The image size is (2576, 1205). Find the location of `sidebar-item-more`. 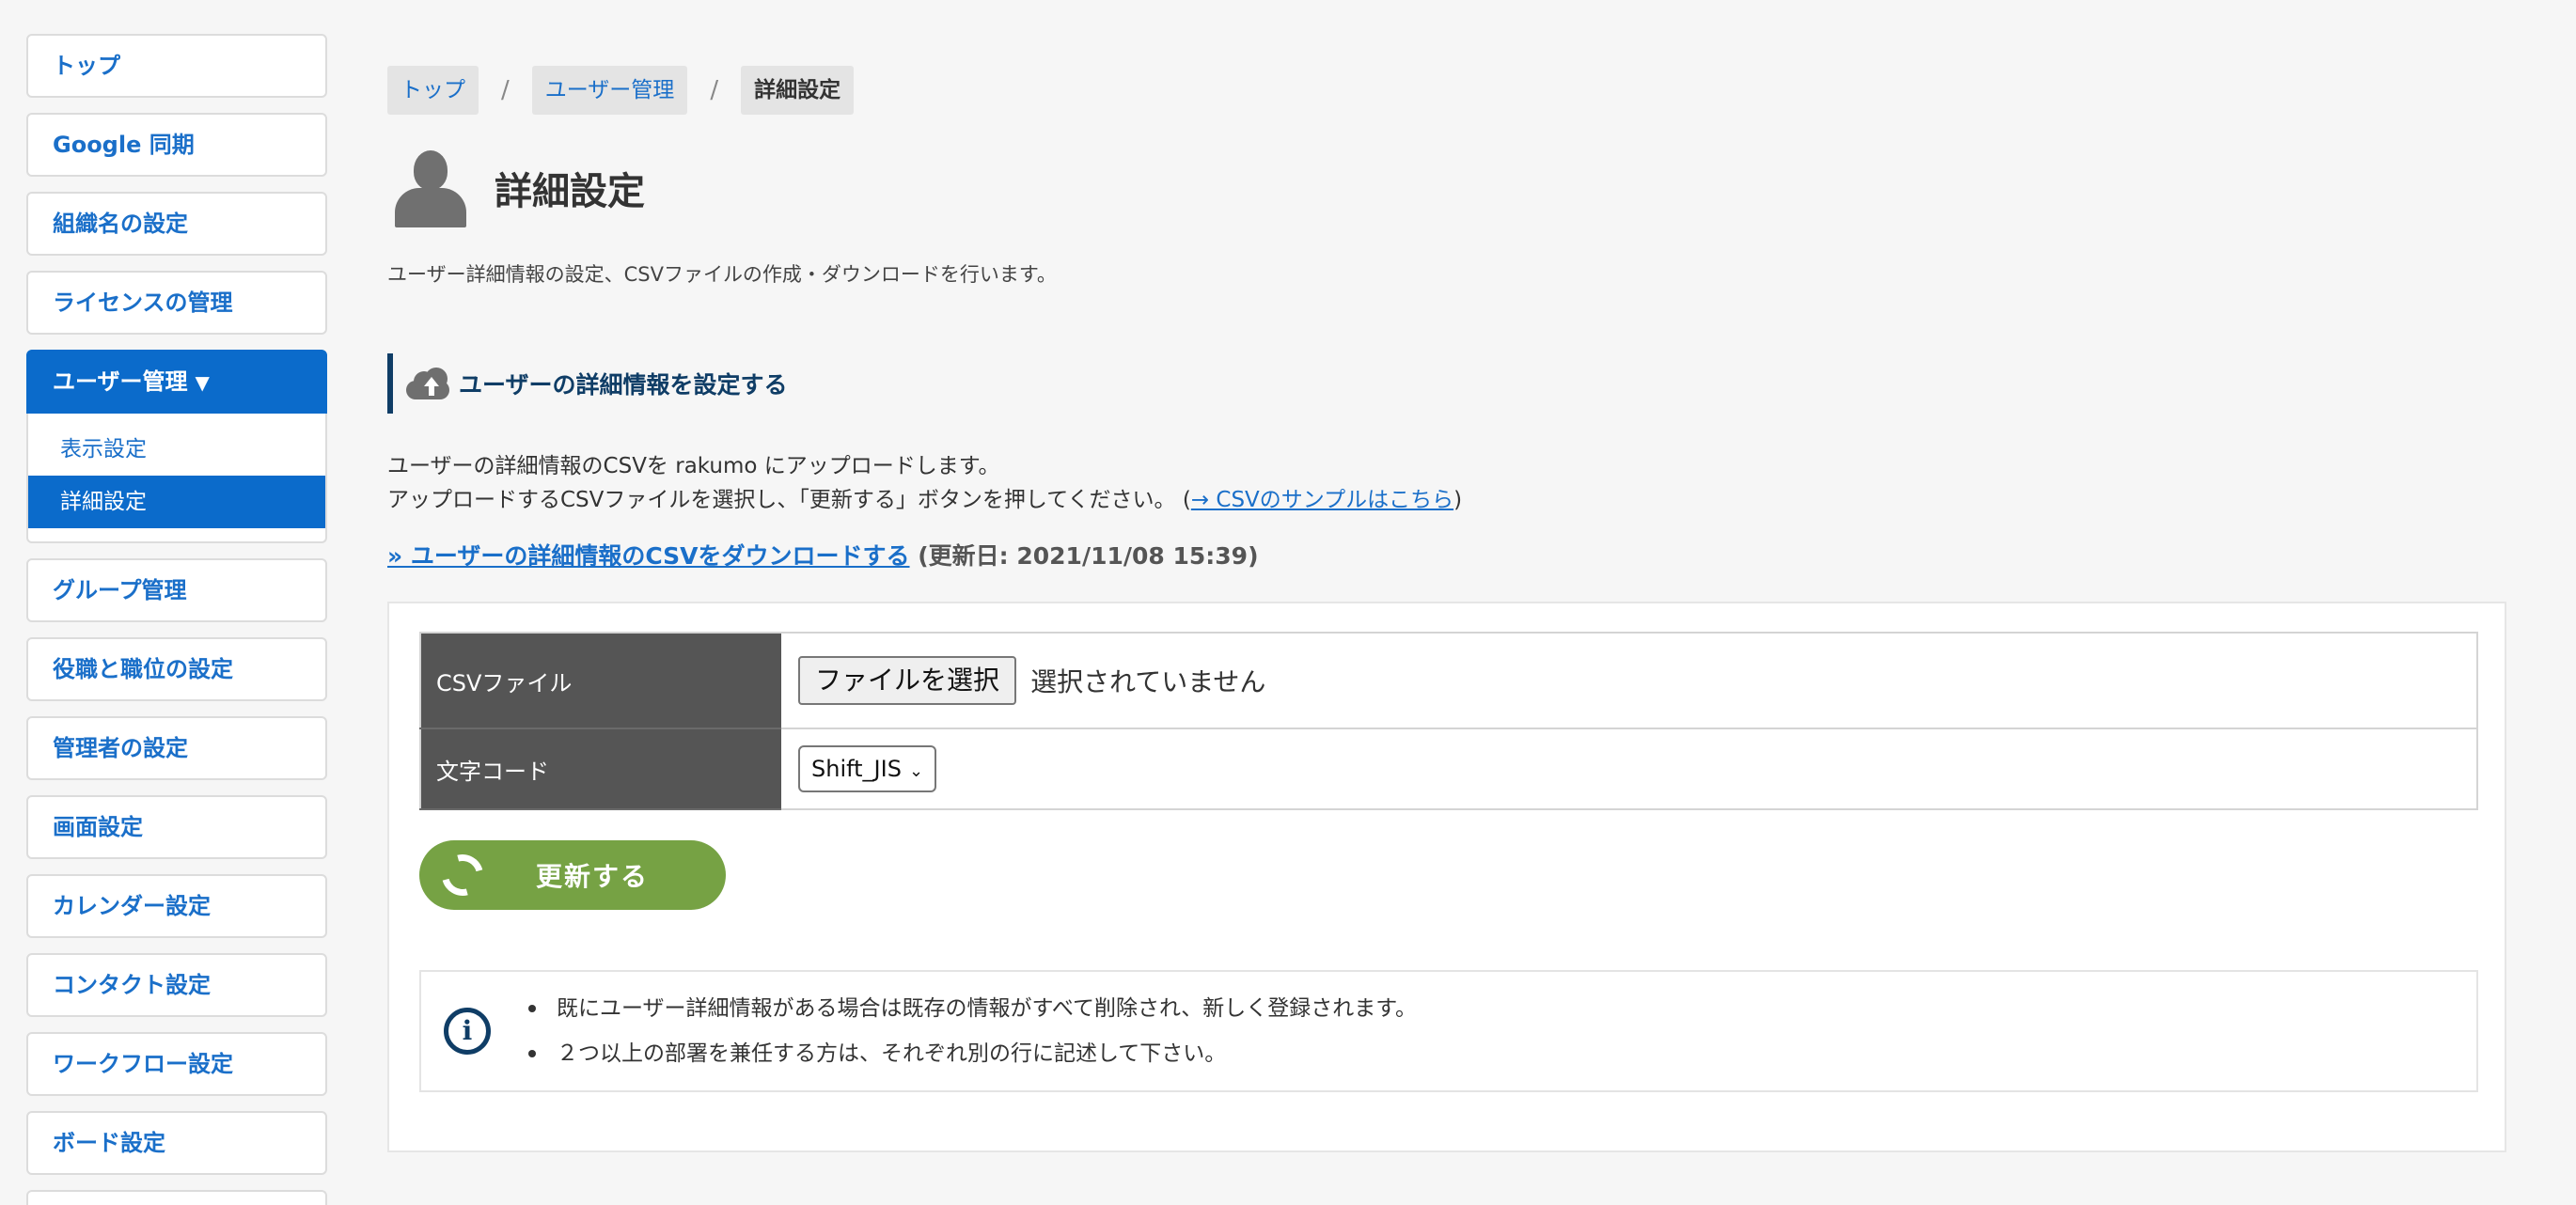

sidebar-item-more is located at coordinates (177, 1197).